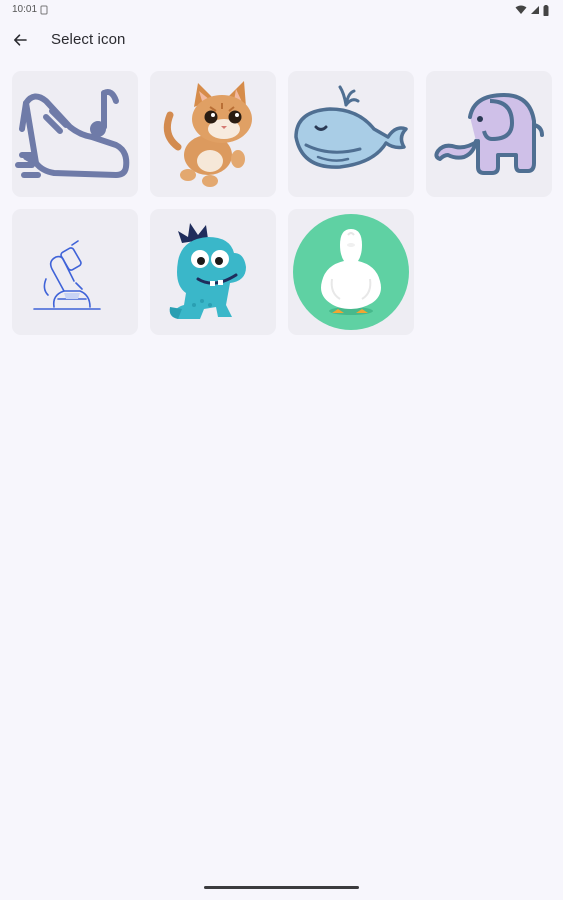 The image size is (563, 900). Describe the element at coordinates (72, 133) in the screenshot. I see `shoe-music-icon` at that location.